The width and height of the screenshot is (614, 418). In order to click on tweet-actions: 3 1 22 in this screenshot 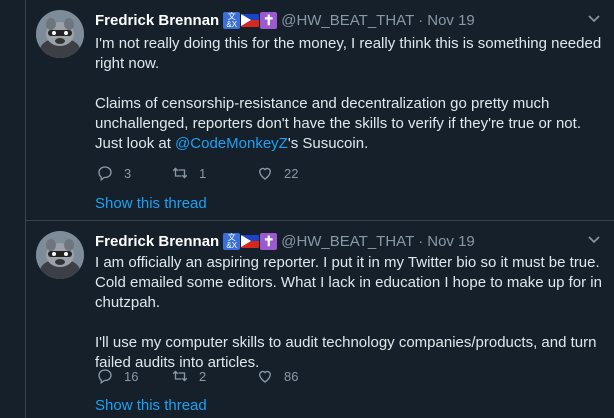, I will do `click(197, 173)`.